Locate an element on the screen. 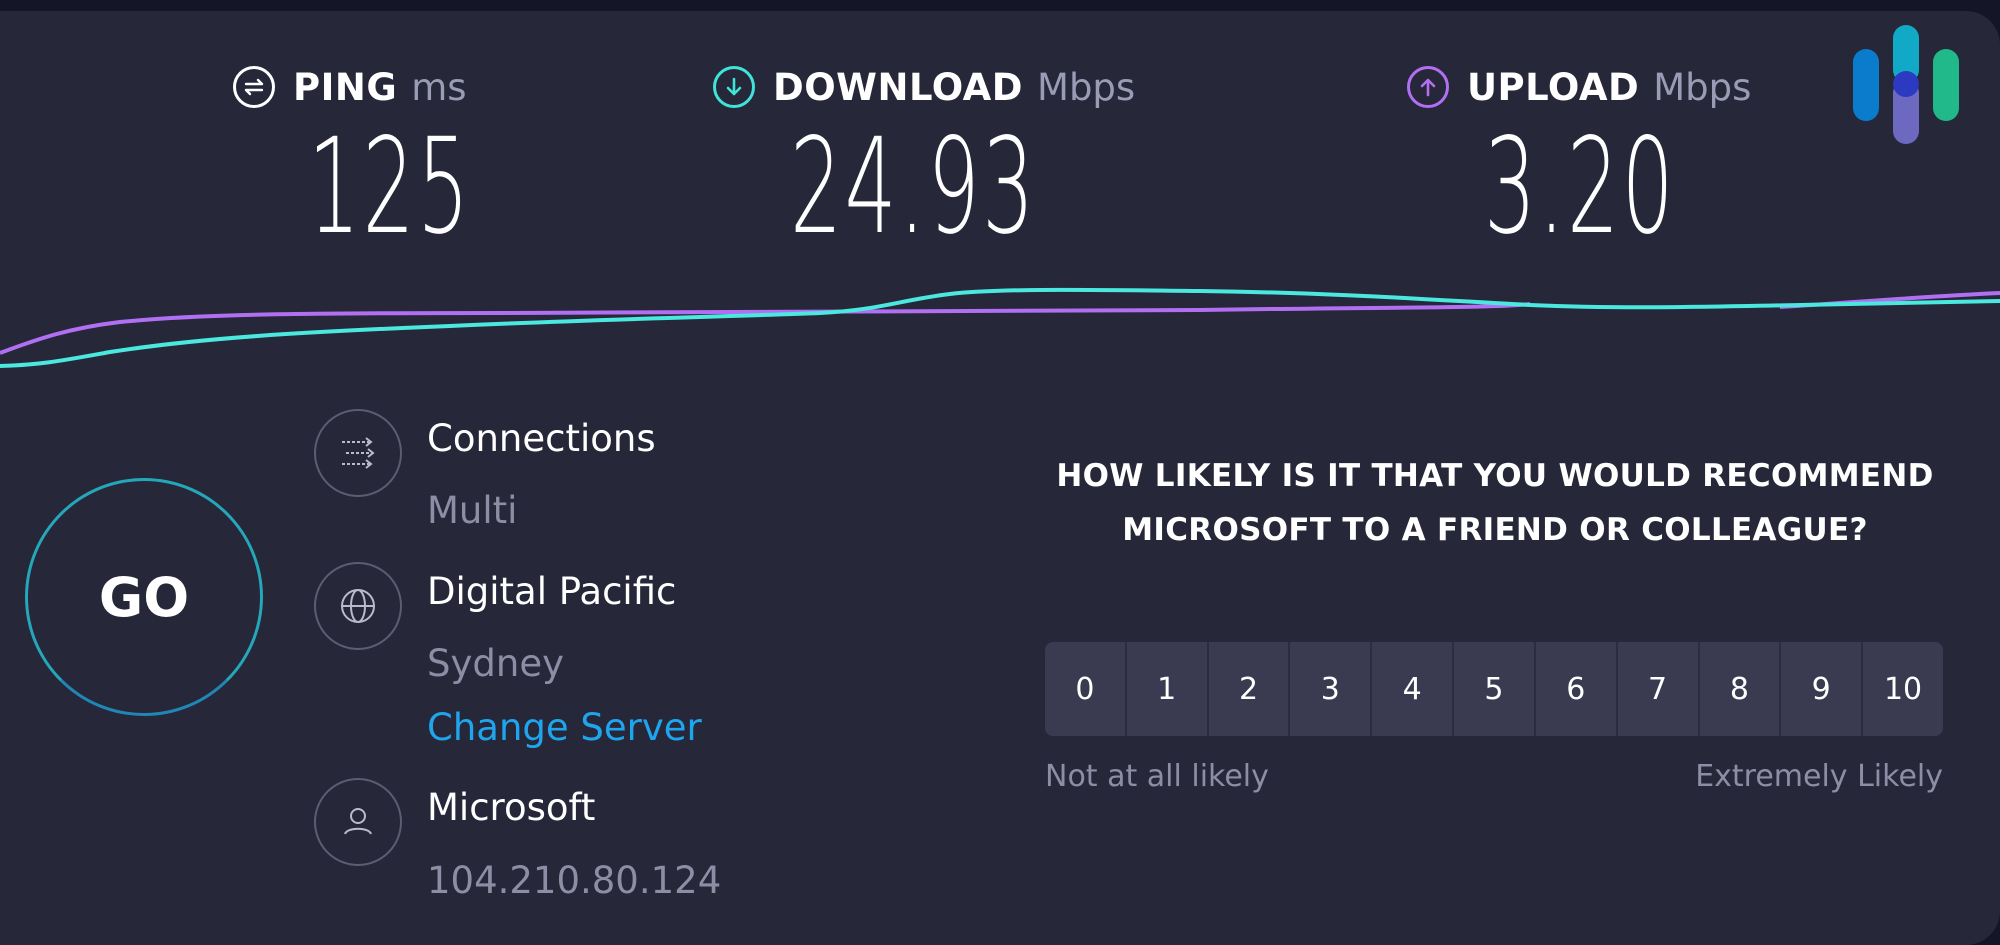  server-location: Sydney is located at coordinates (495, 663).